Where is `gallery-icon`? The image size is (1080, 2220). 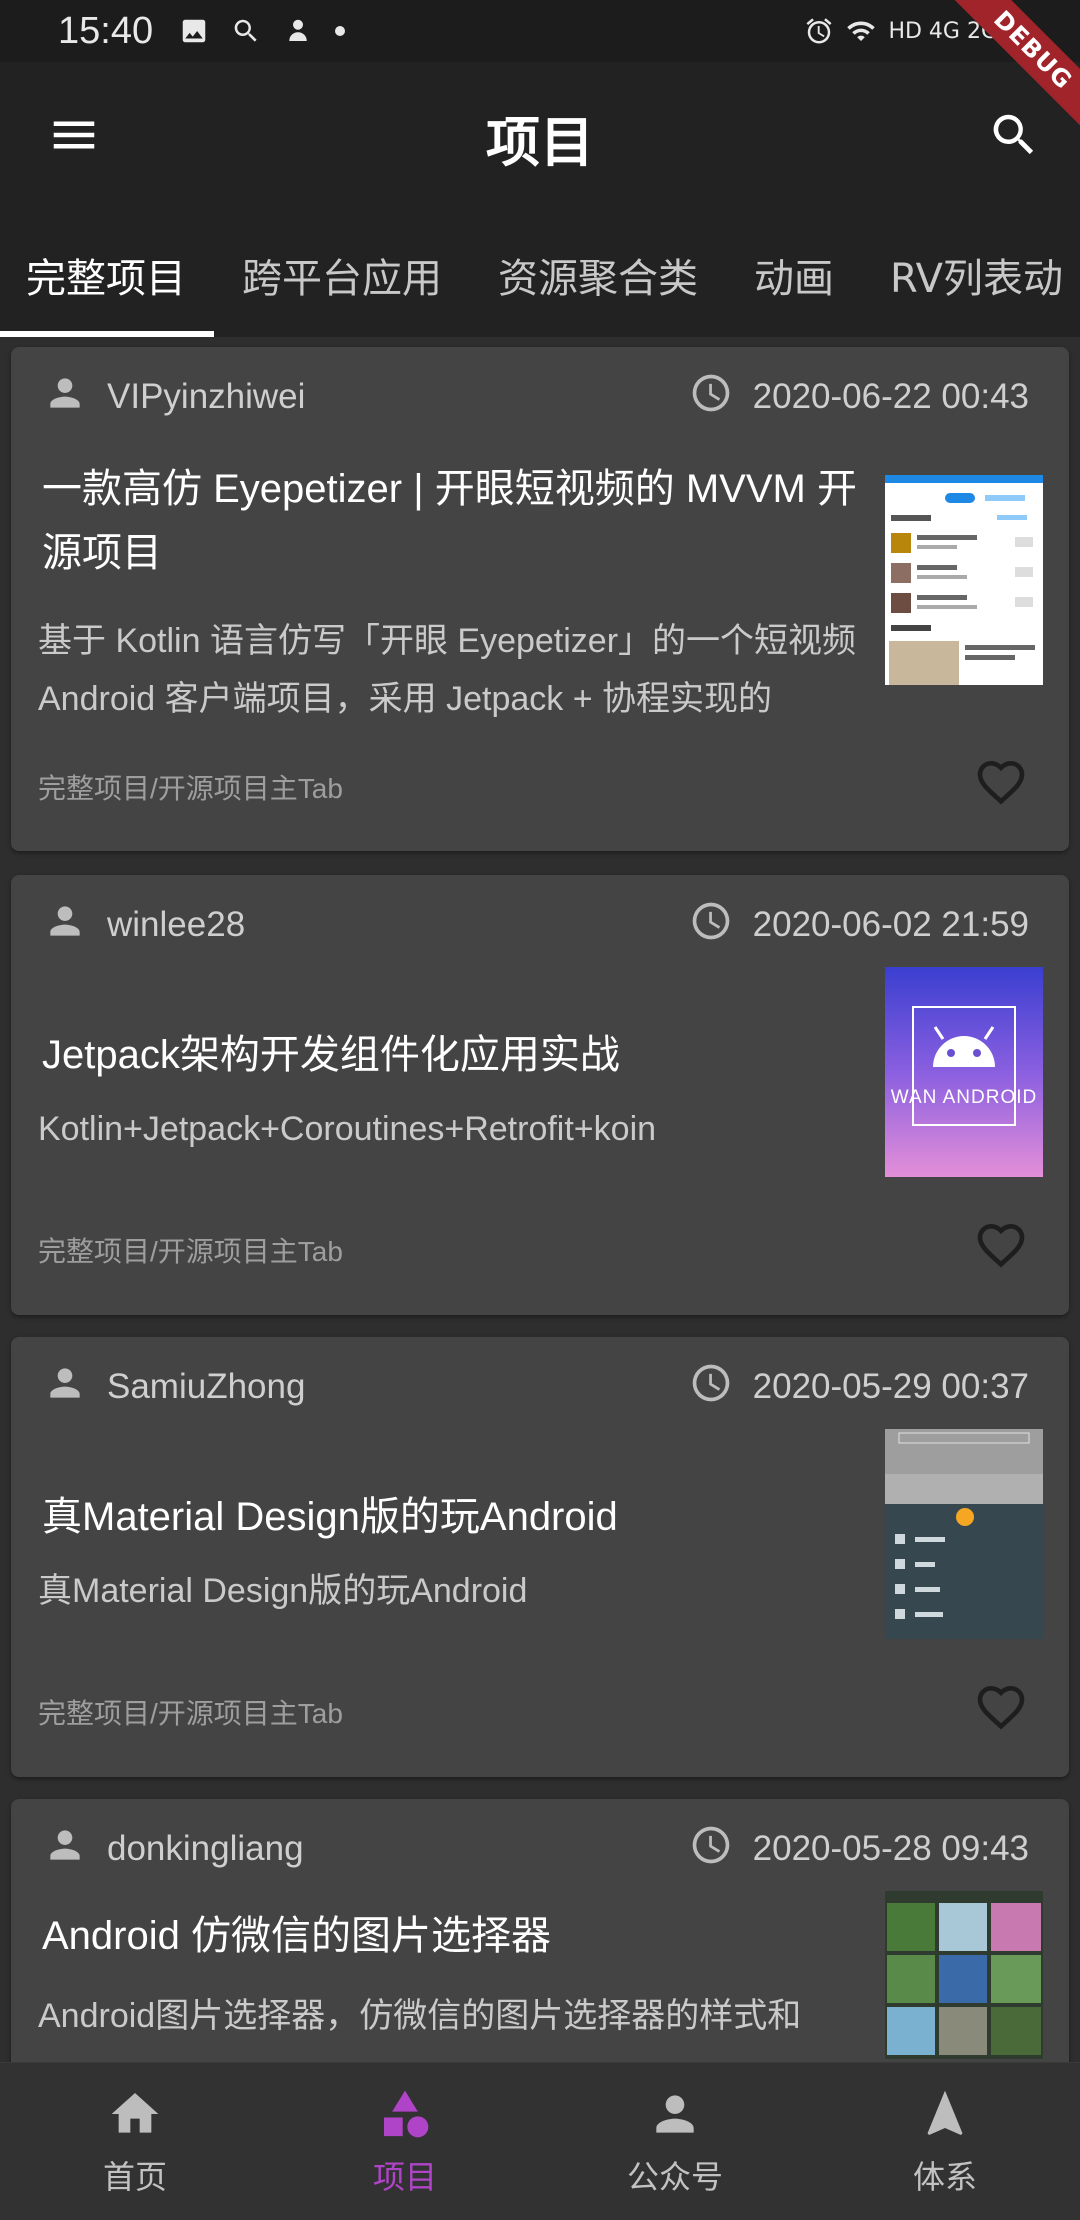
gallery-icon is located at coordinates (194, 31).